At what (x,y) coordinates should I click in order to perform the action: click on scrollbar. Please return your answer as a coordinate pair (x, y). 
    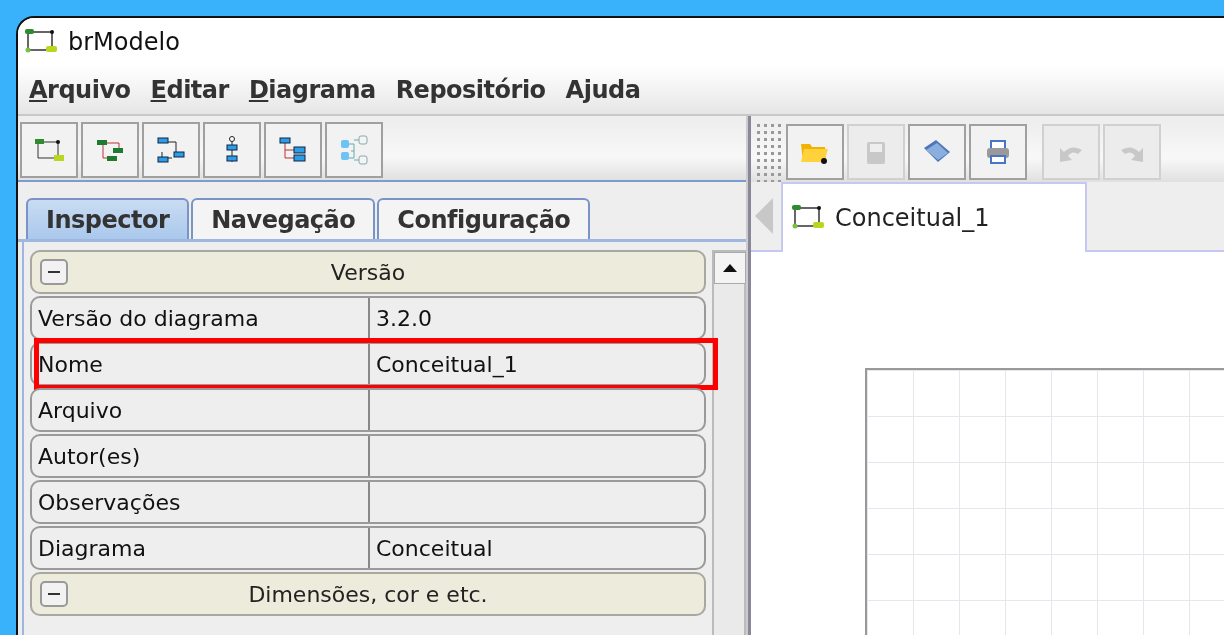
    Looking at the image, I should click on (729, 442).